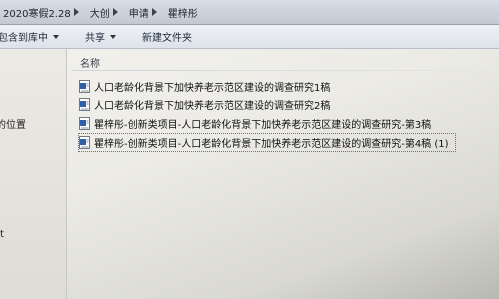 This screenshot has height=299, width=499. I want to click on nav-item-label: t, so click(2, 234).